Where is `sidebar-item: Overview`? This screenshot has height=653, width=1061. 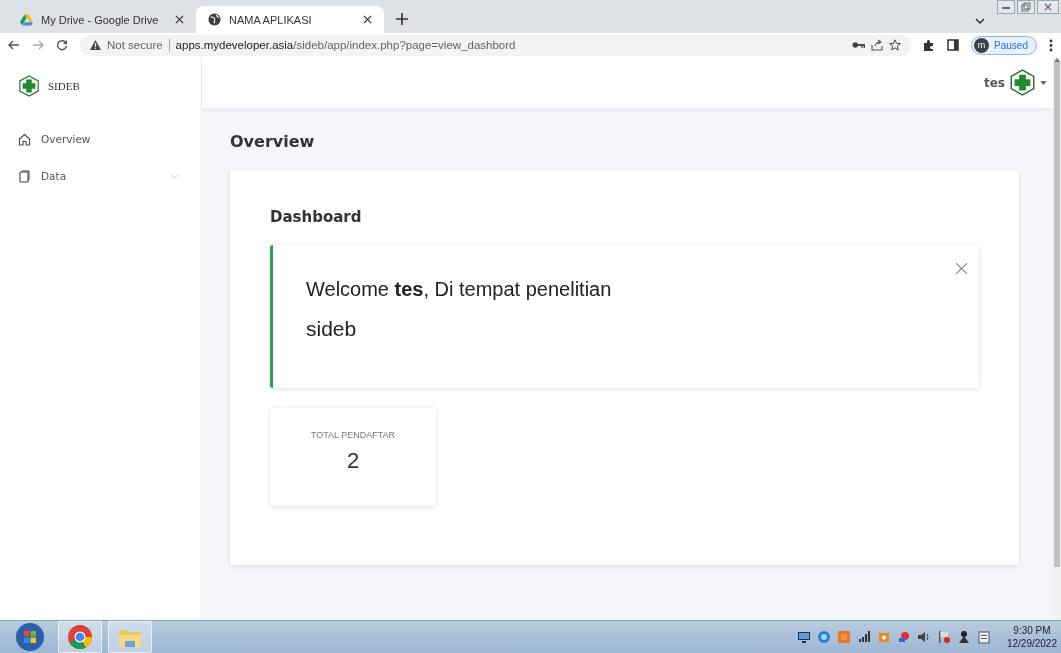 sidebar-item: Overview is located at coordinates (109, 139).